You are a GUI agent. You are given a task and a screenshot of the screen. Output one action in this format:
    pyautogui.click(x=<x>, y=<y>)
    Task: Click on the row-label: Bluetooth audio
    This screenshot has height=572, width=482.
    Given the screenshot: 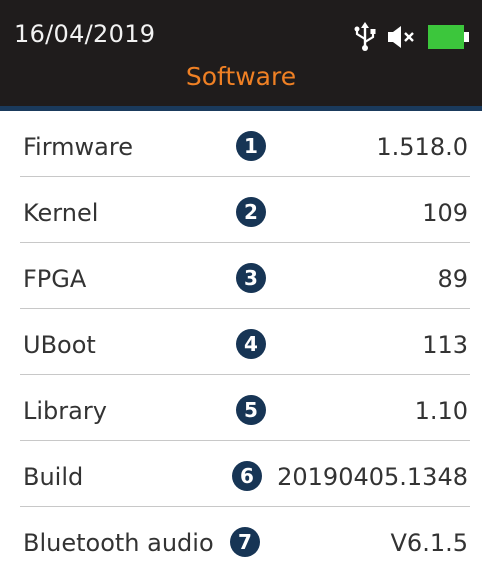 What is the action you would take?
    pyautogui.click(x=118, y=543)
    